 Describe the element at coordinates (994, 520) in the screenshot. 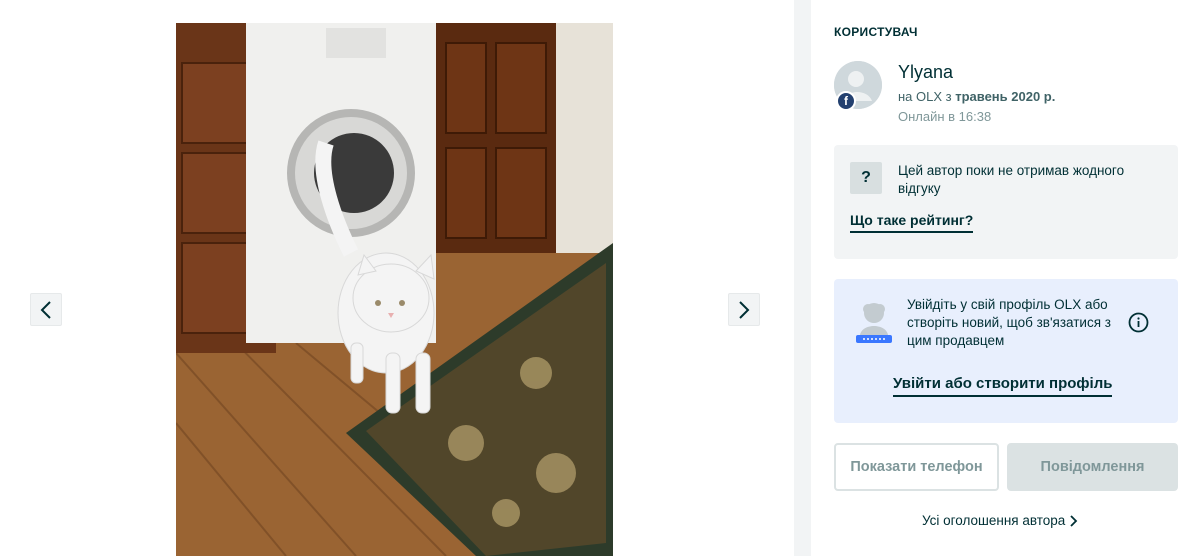

I see `all-seller-ads-label: Усі оголошення автора` at that location.